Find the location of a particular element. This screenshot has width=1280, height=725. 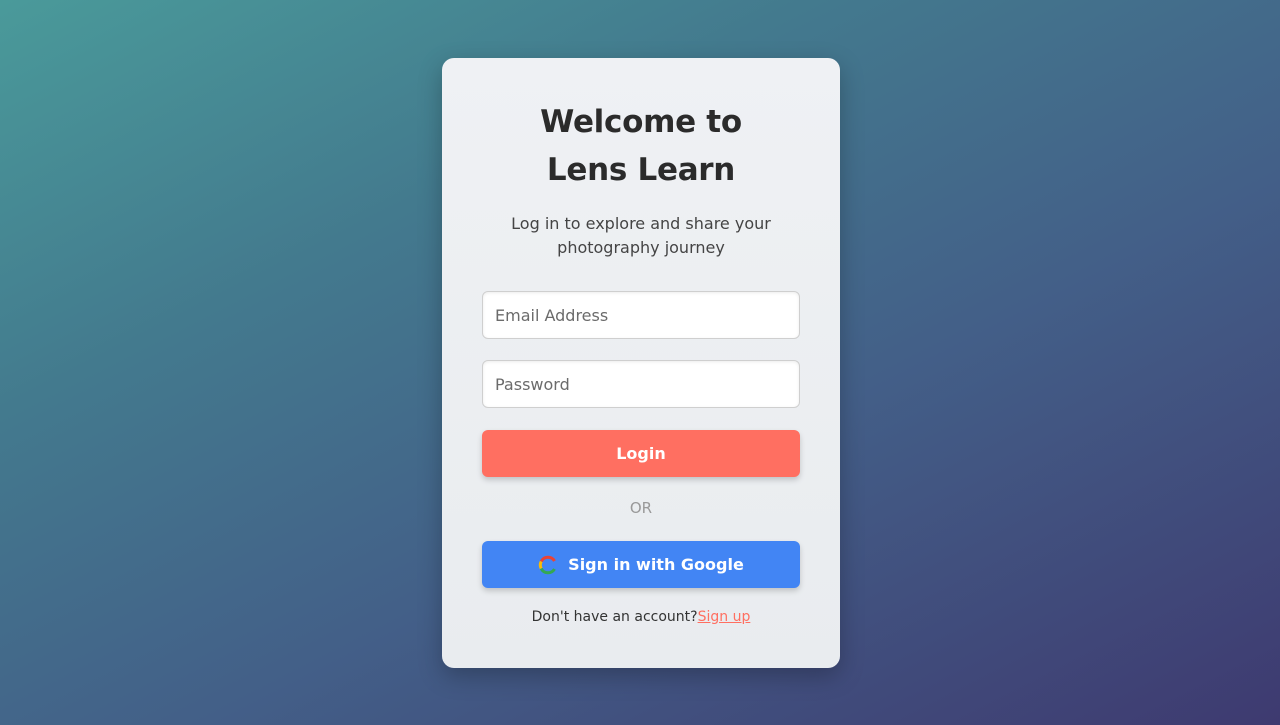

login-button-label: Login is located at coordinates (641, 453).